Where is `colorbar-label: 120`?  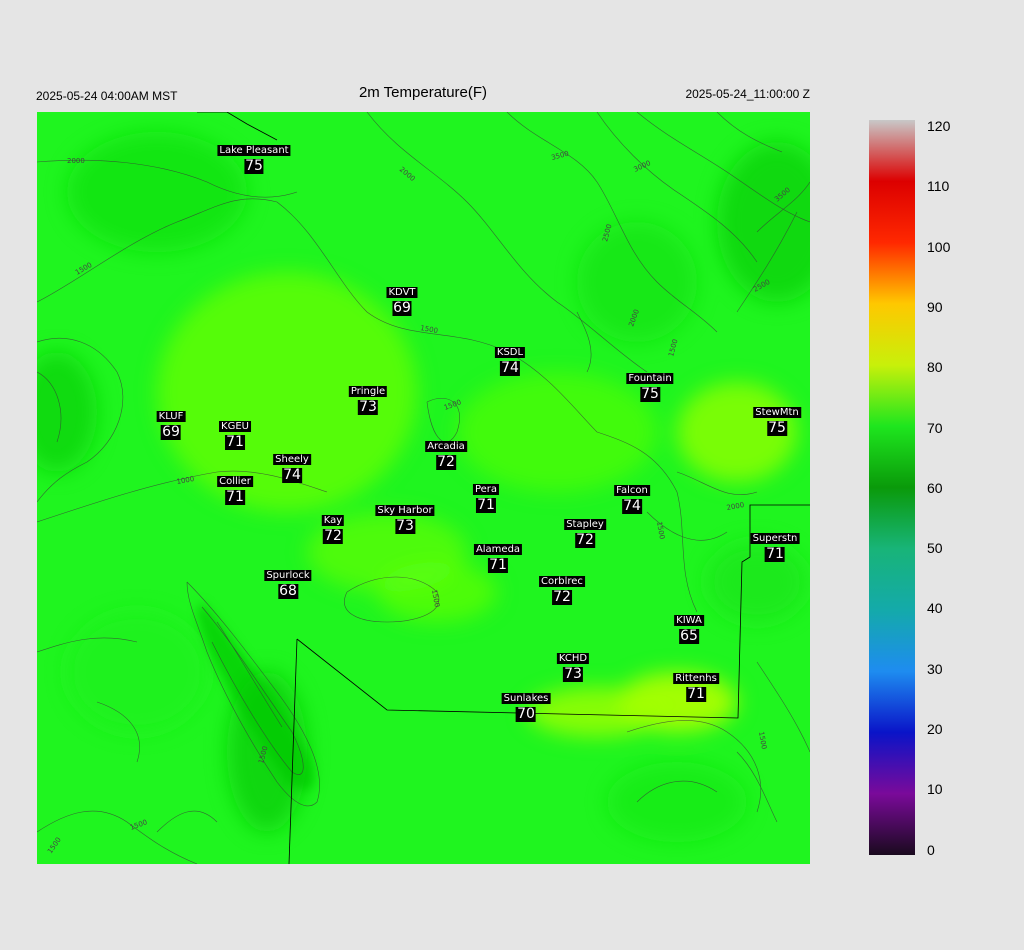
colorbar-label: 120 is located at coordinates (939, 126).